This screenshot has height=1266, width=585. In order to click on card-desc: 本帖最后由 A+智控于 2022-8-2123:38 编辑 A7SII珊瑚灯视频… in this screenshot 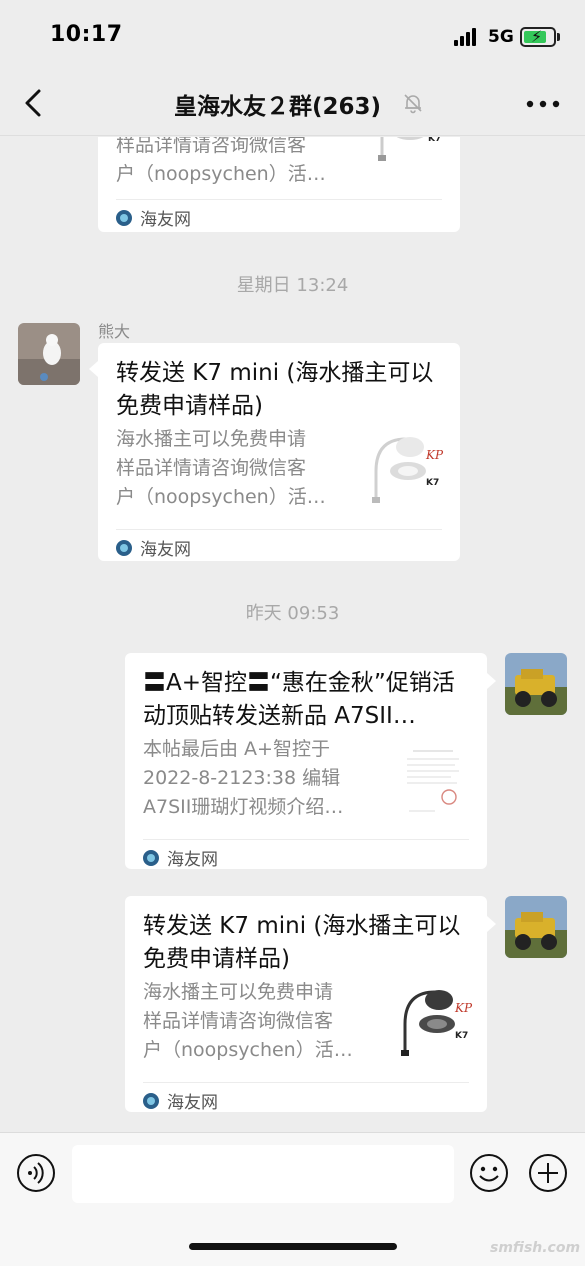, I will do `click(258, 778)`.